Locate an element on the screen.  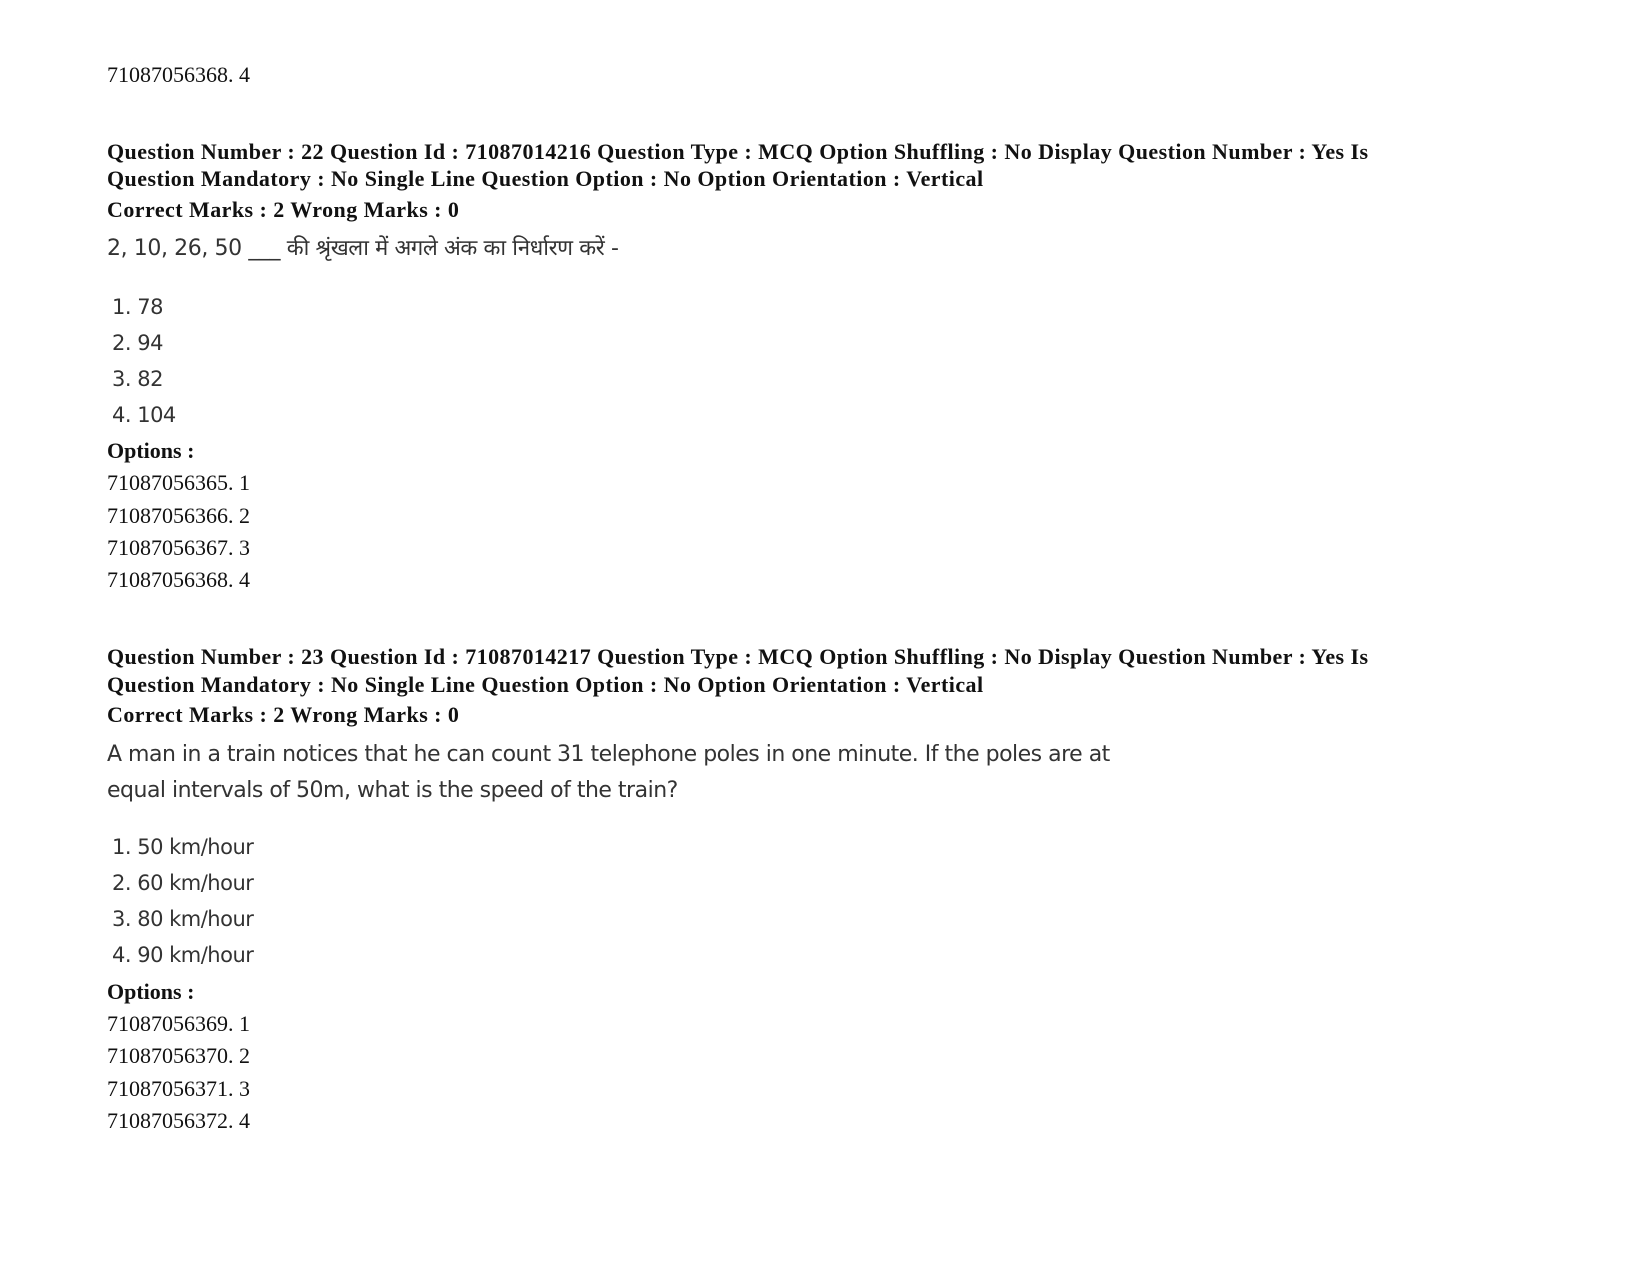
choice-3: 3. 80 km/hour is located at coordinates (183, 919).